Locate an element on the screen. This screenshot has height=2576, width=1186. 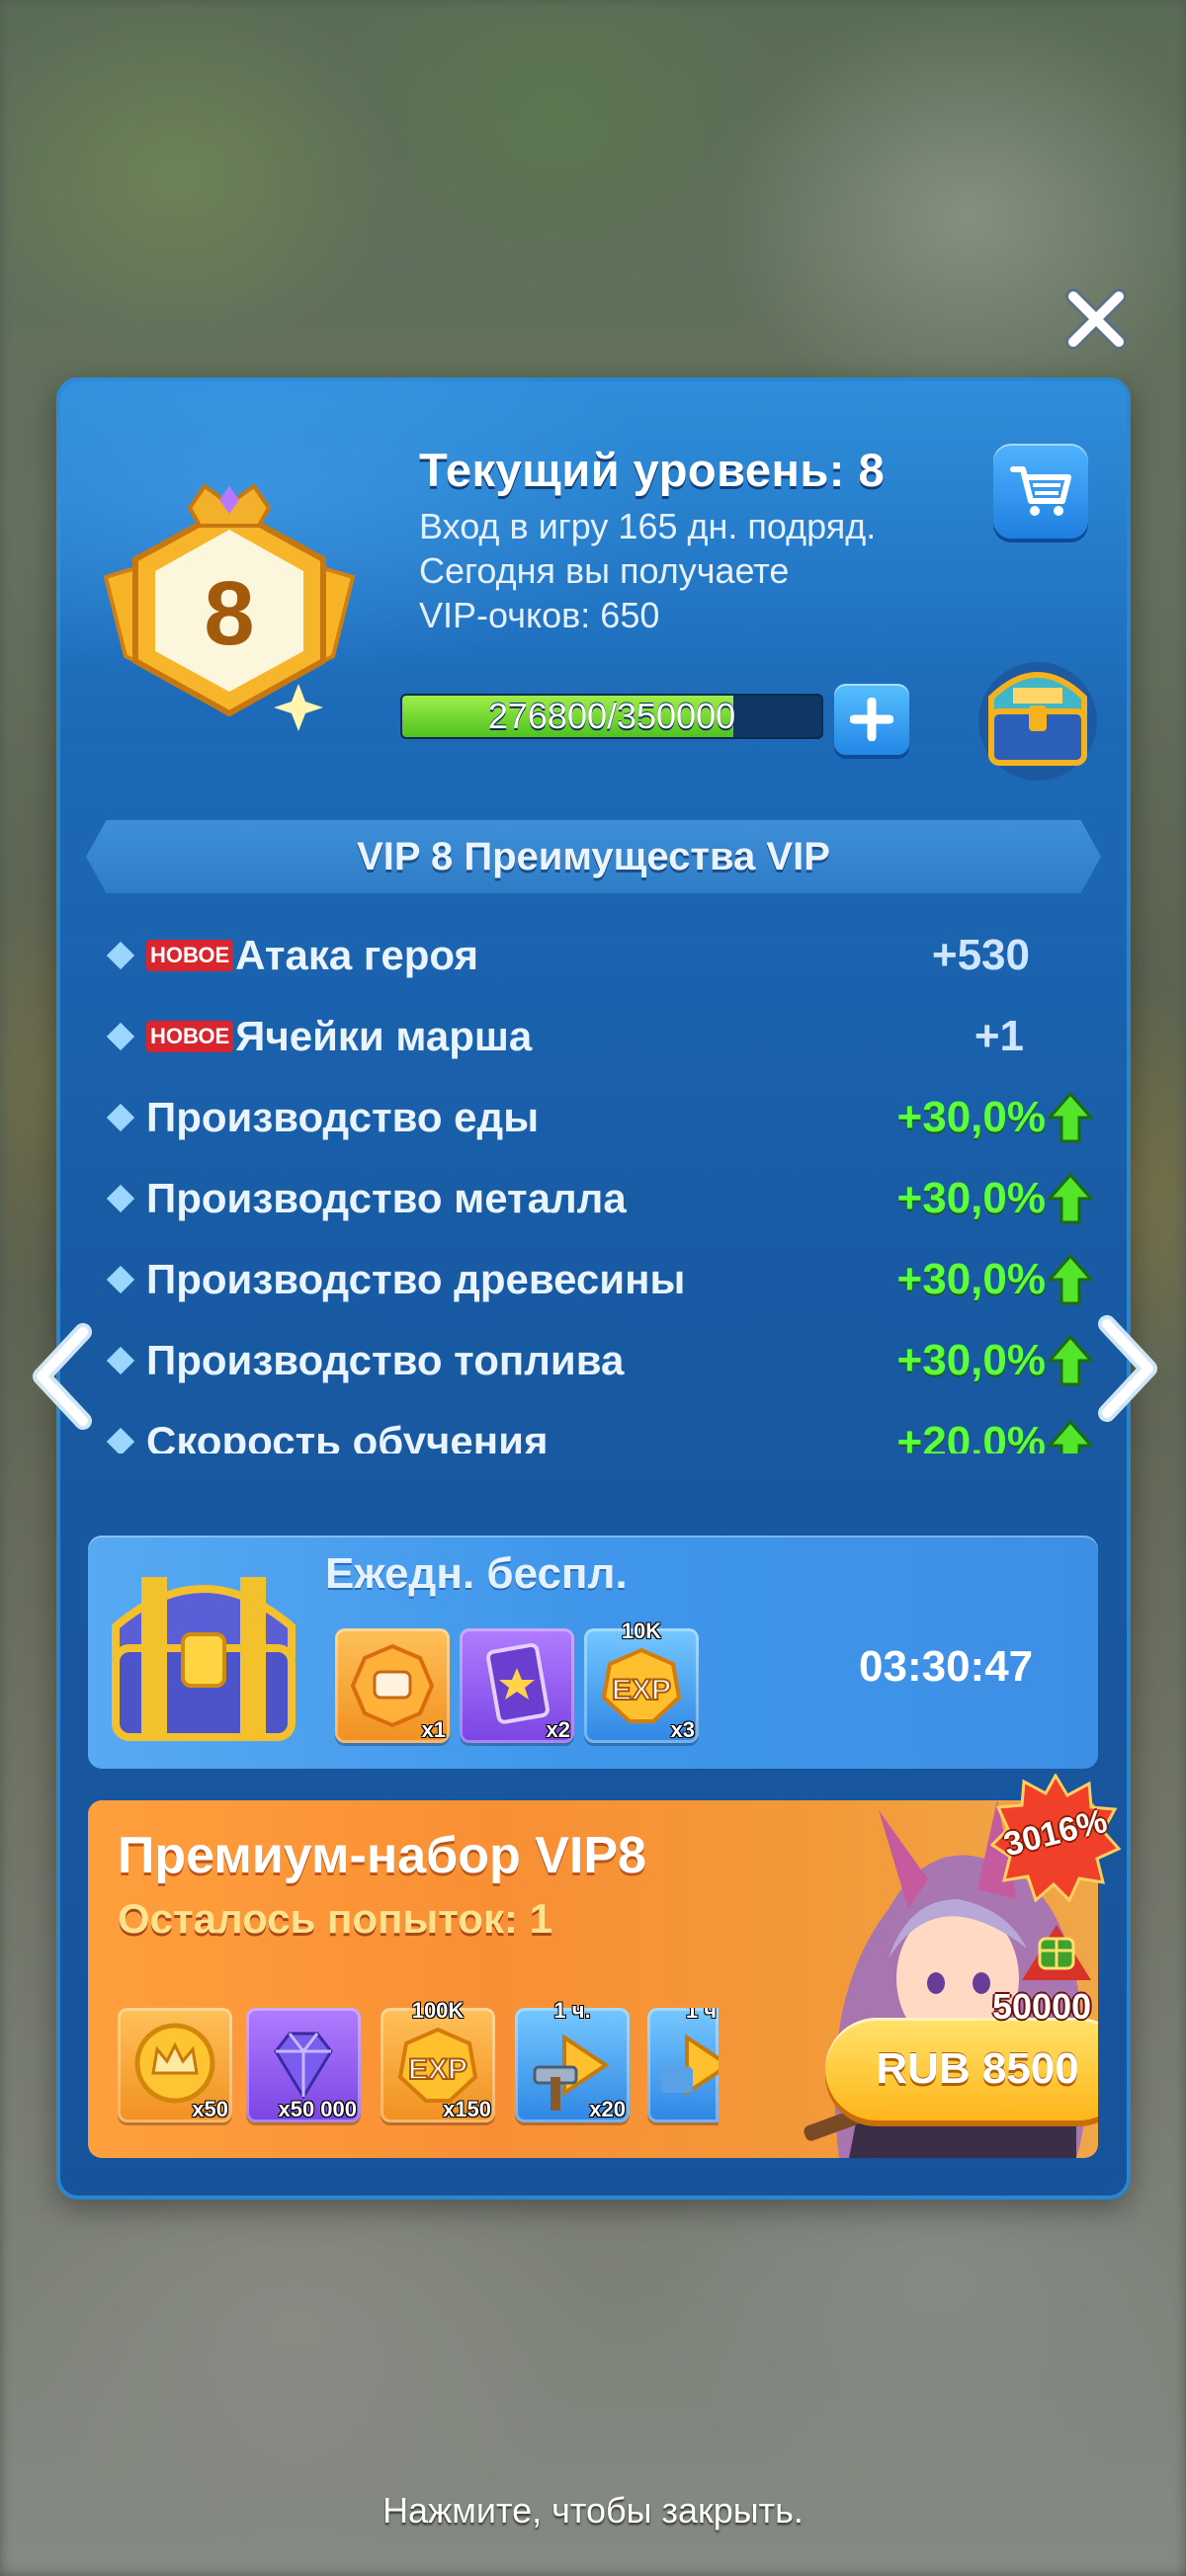
item-qty: x1 is located at coordinates (433, 1729).